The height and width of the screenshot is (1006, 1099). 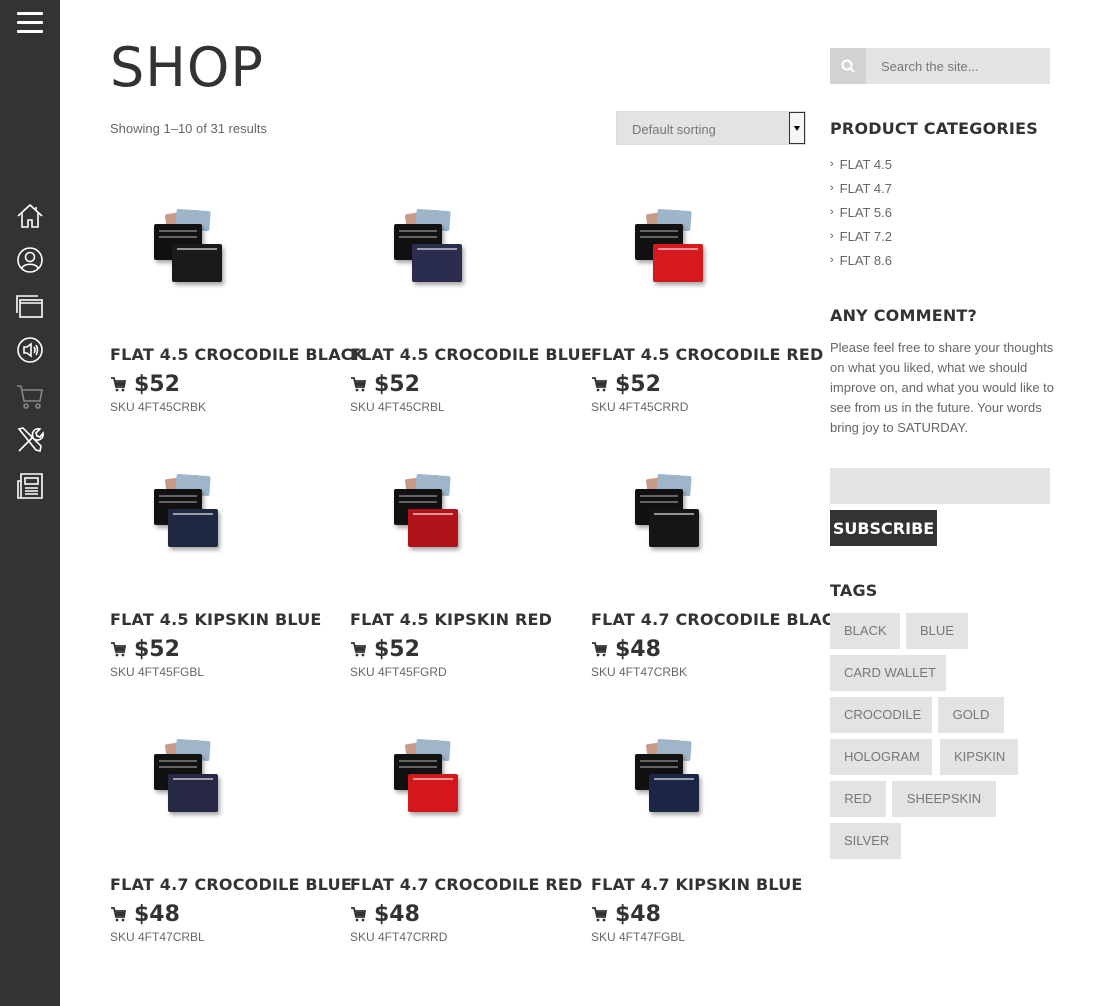 I want to click on product-card: FLAT 4.5 KIPSKIN RED $52 SKU 4FT45FGRD, so click(x=465, y=560).